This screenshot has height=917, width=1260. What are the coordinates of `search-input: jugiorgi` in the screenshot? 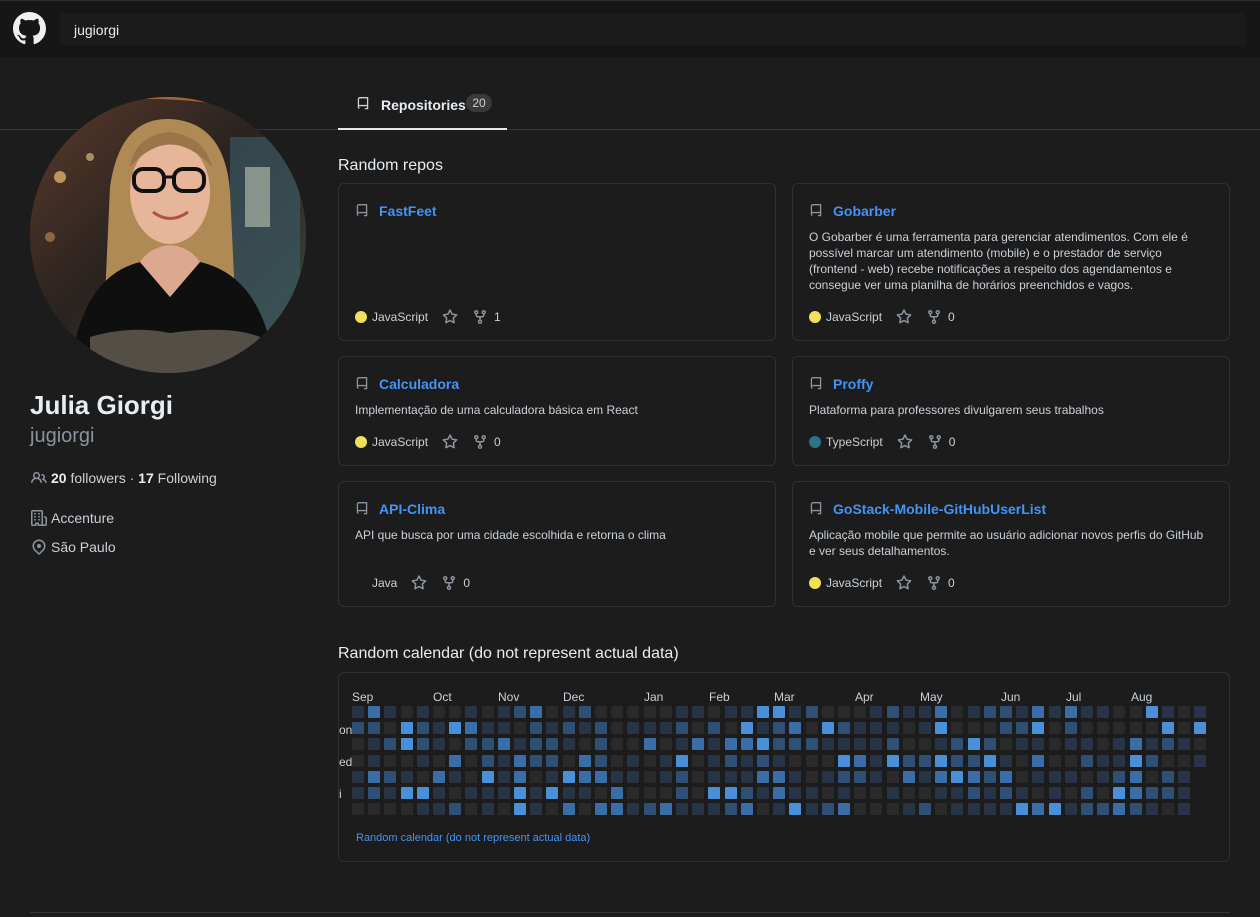 It's located at (653, 29).